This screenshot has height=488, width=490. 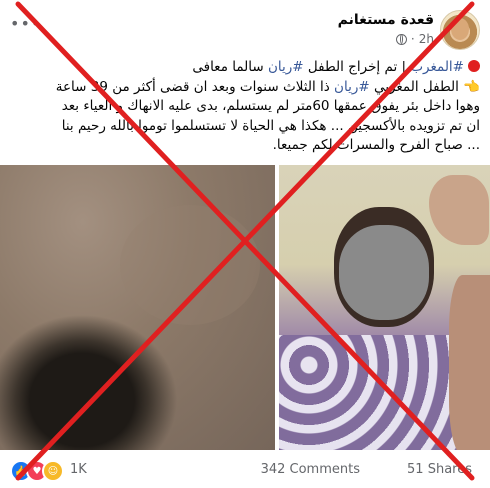 What do you see at coordinates (401, 39) in the screenshot?
I see `globe-icon` at bounding box center [401, 39].